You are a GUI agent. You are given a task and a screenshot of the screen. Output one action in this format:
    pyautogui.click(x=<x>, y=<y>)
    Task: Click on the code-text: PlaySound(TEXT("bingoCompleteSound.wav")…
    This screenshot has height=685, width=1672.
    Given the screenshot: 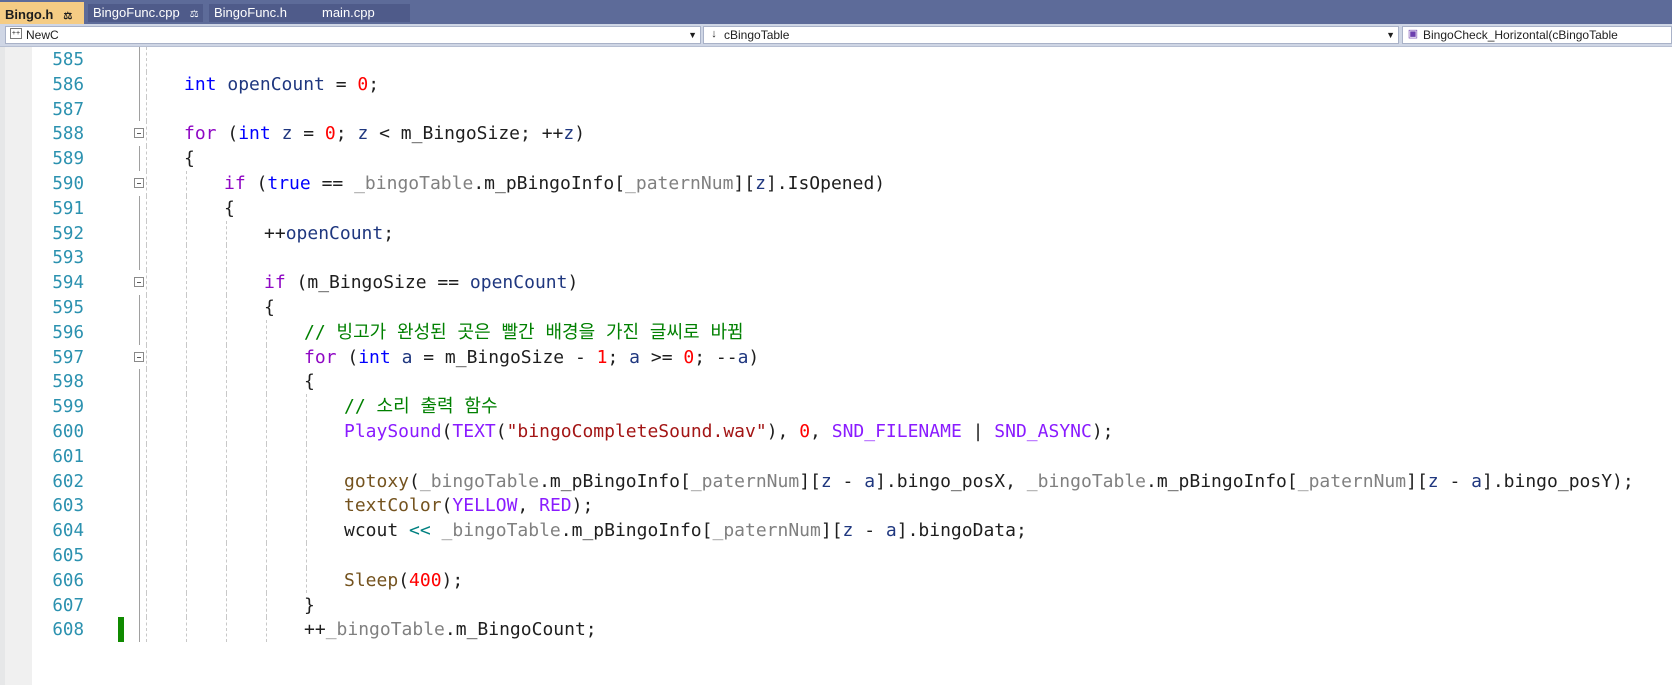 What is the action you would take?
    pyautogui.click(x=729, y=432)
    